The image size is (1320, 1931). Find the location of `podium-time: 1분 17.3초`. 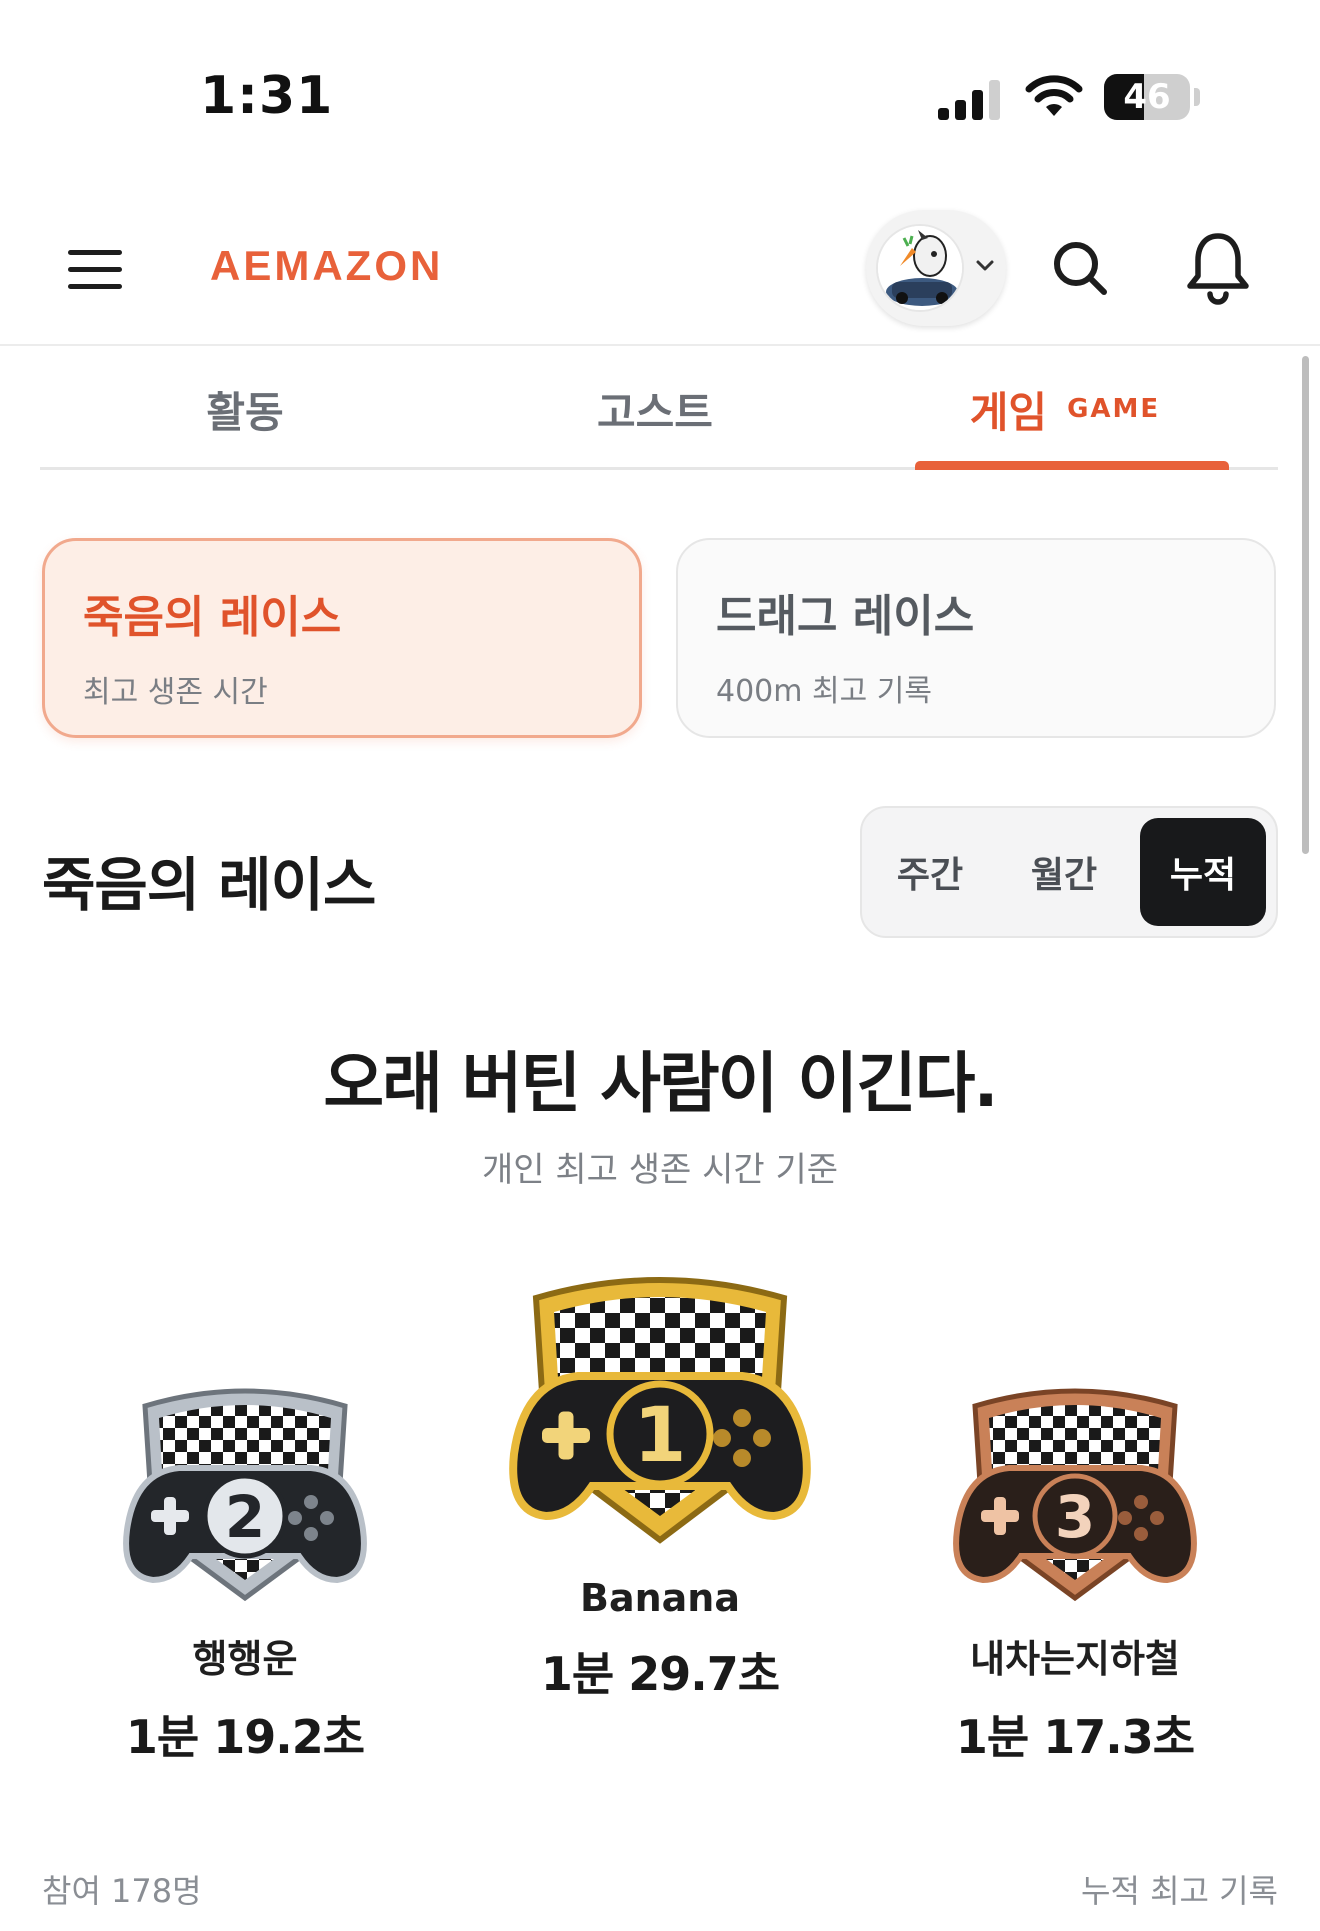

podium-time: 1분 17.3초 is located at coordinates (1075, 1737).